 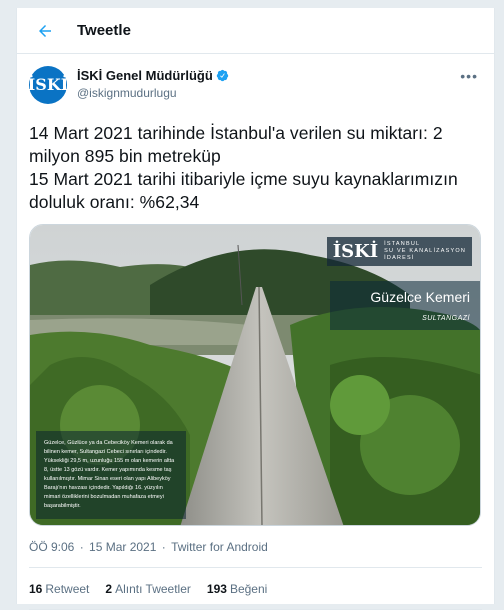 What do you see at coordinates (104, 30) in the screenshot?
I see `page-title: Tweetle` at bounding box center [104, 30].